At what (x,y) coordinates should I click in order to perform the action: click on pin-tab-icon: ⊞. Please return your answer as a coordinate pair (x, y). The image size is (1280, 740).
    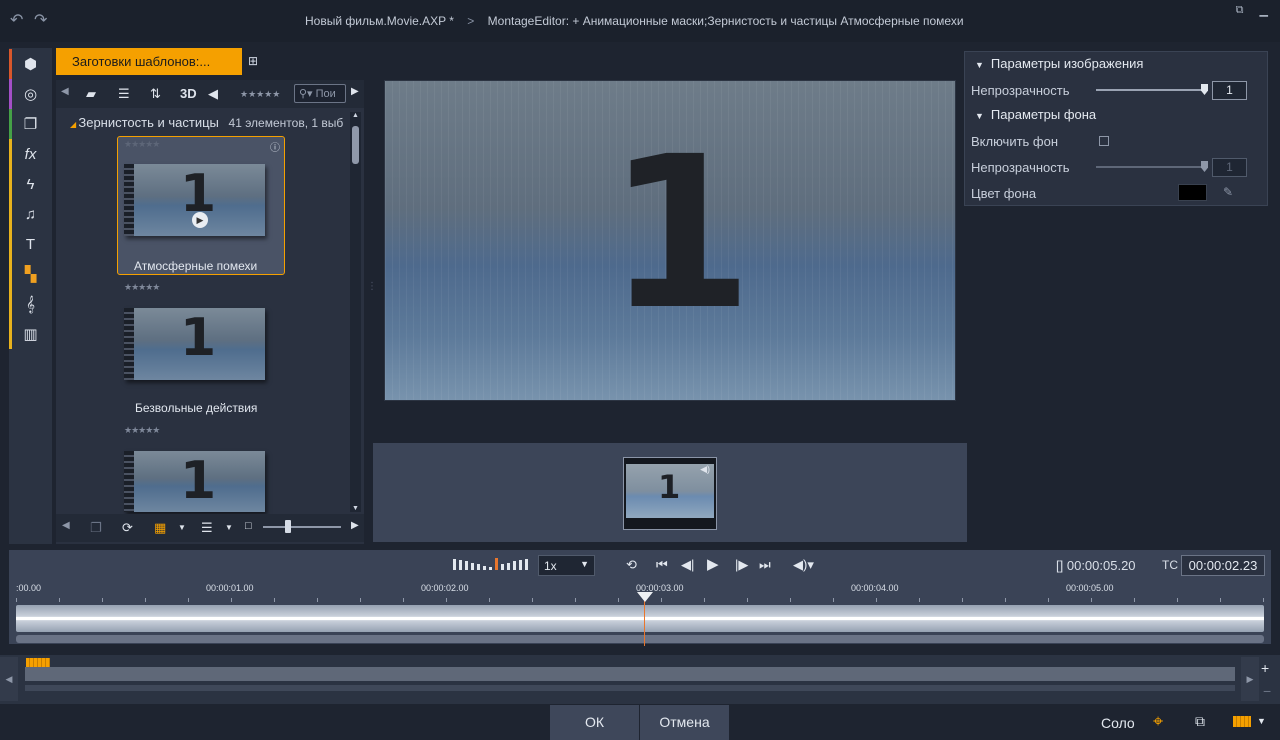
    Looking at the image, I should click on (253, 61).